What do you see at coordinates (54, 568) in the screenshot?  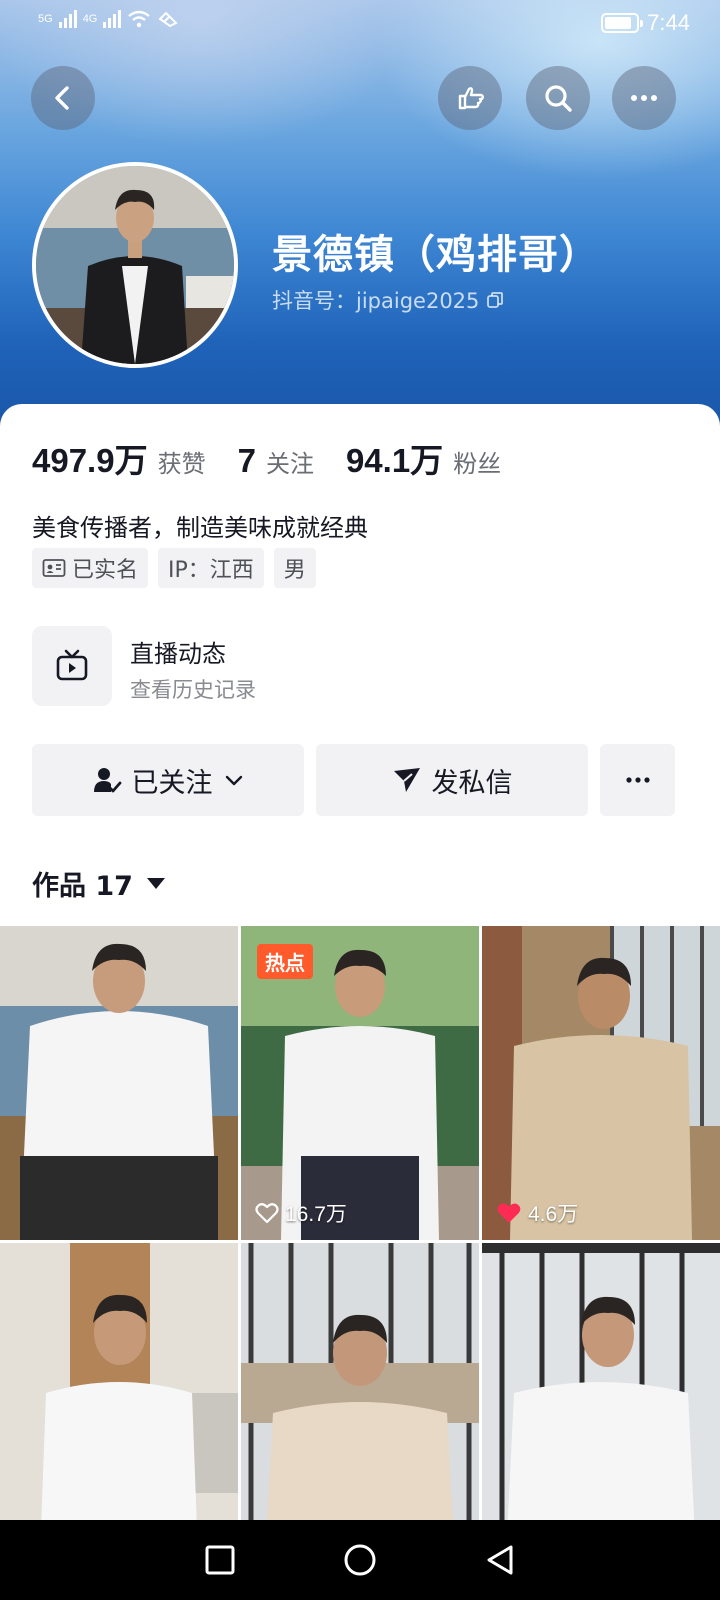 I see `id-card-icon` at bounding box center [54, 568].